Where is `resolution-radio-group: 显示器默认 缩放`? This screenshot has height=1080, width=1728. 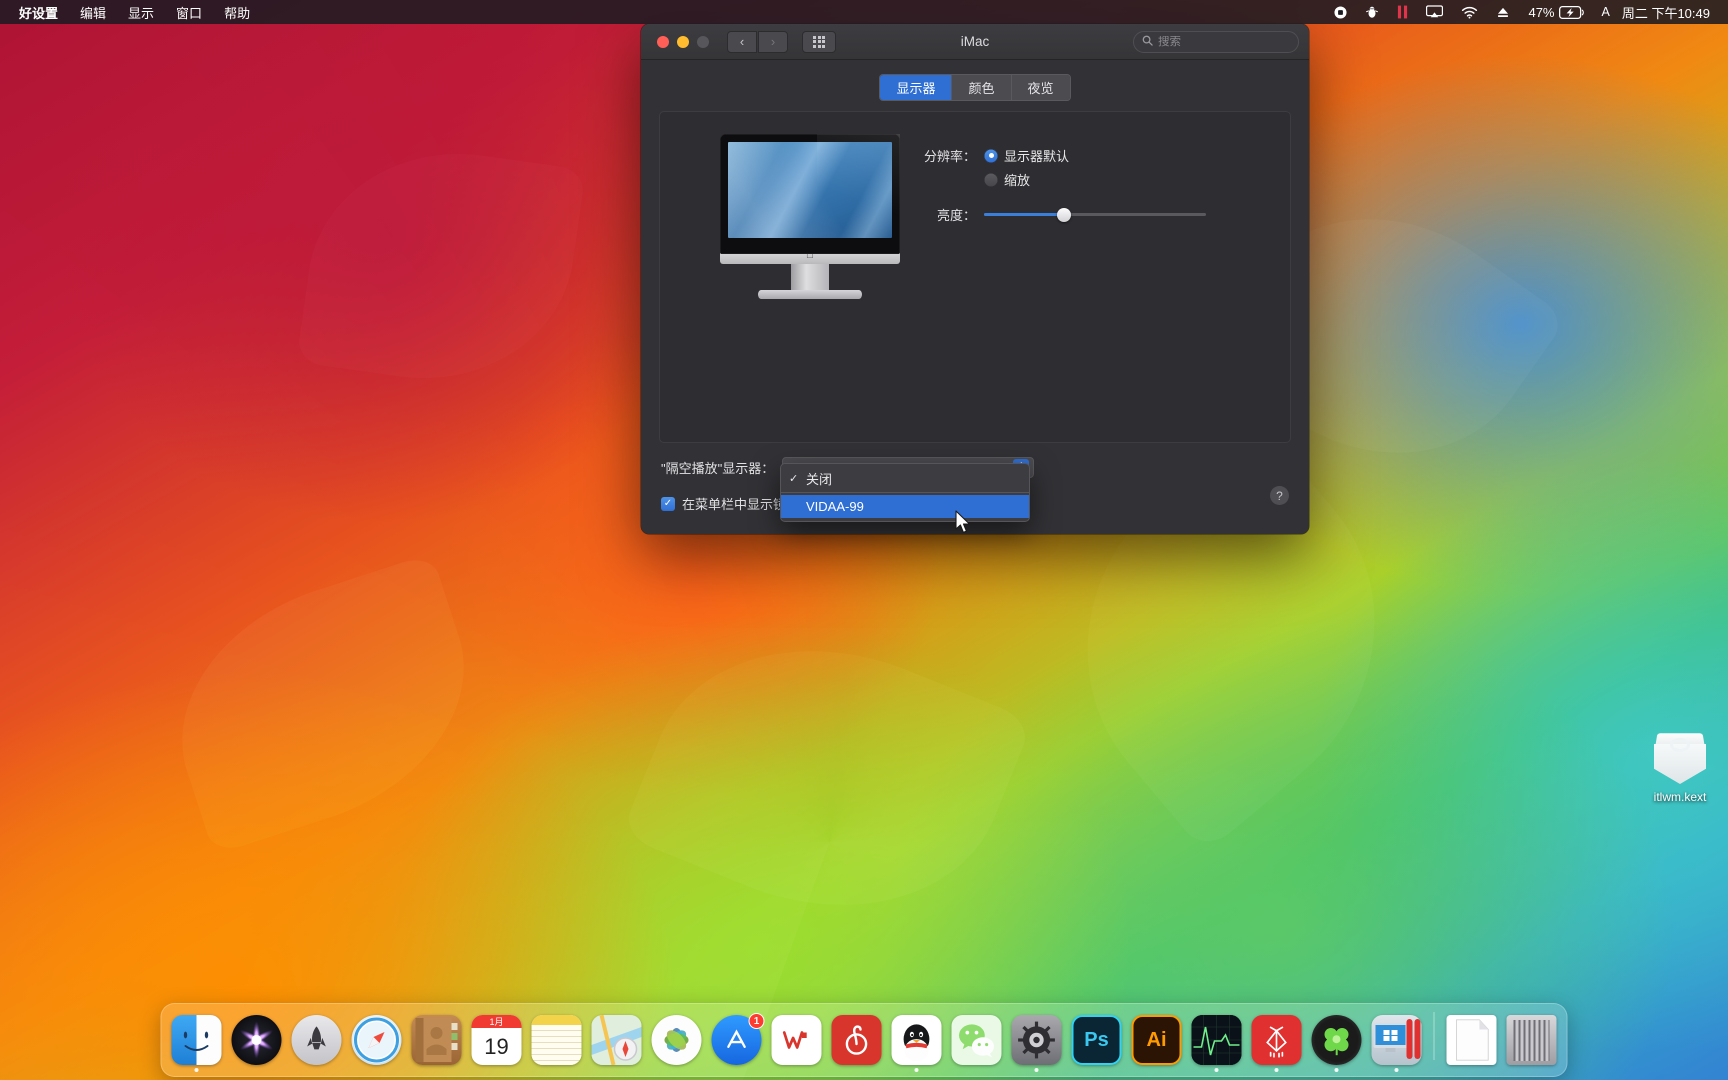
resolution-radio-group: 显示器默认 缩放 is located at coordinates (1026, 167).